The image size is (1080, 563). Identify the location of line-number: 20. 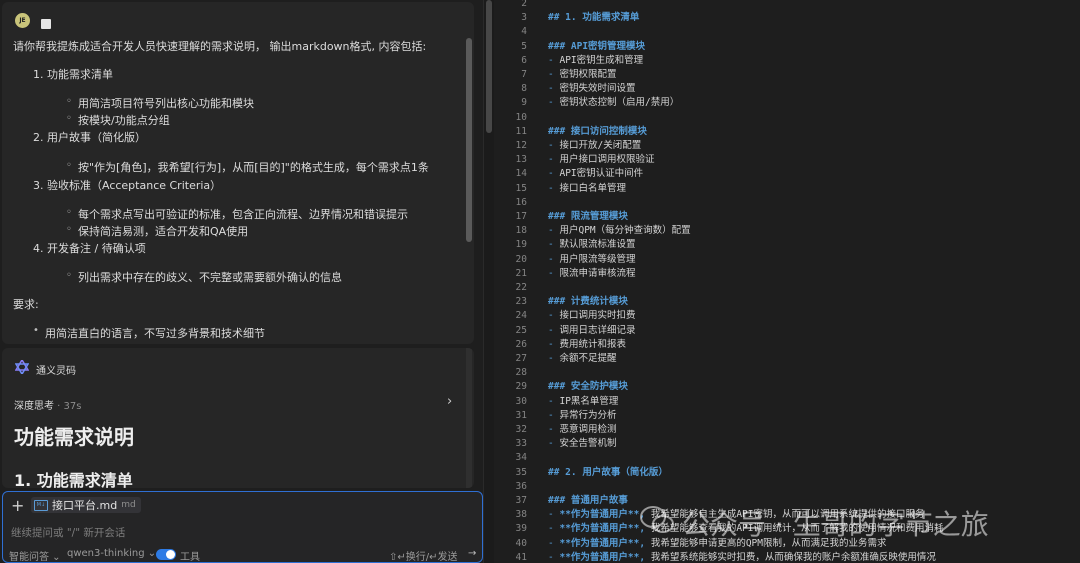
(521, 259).